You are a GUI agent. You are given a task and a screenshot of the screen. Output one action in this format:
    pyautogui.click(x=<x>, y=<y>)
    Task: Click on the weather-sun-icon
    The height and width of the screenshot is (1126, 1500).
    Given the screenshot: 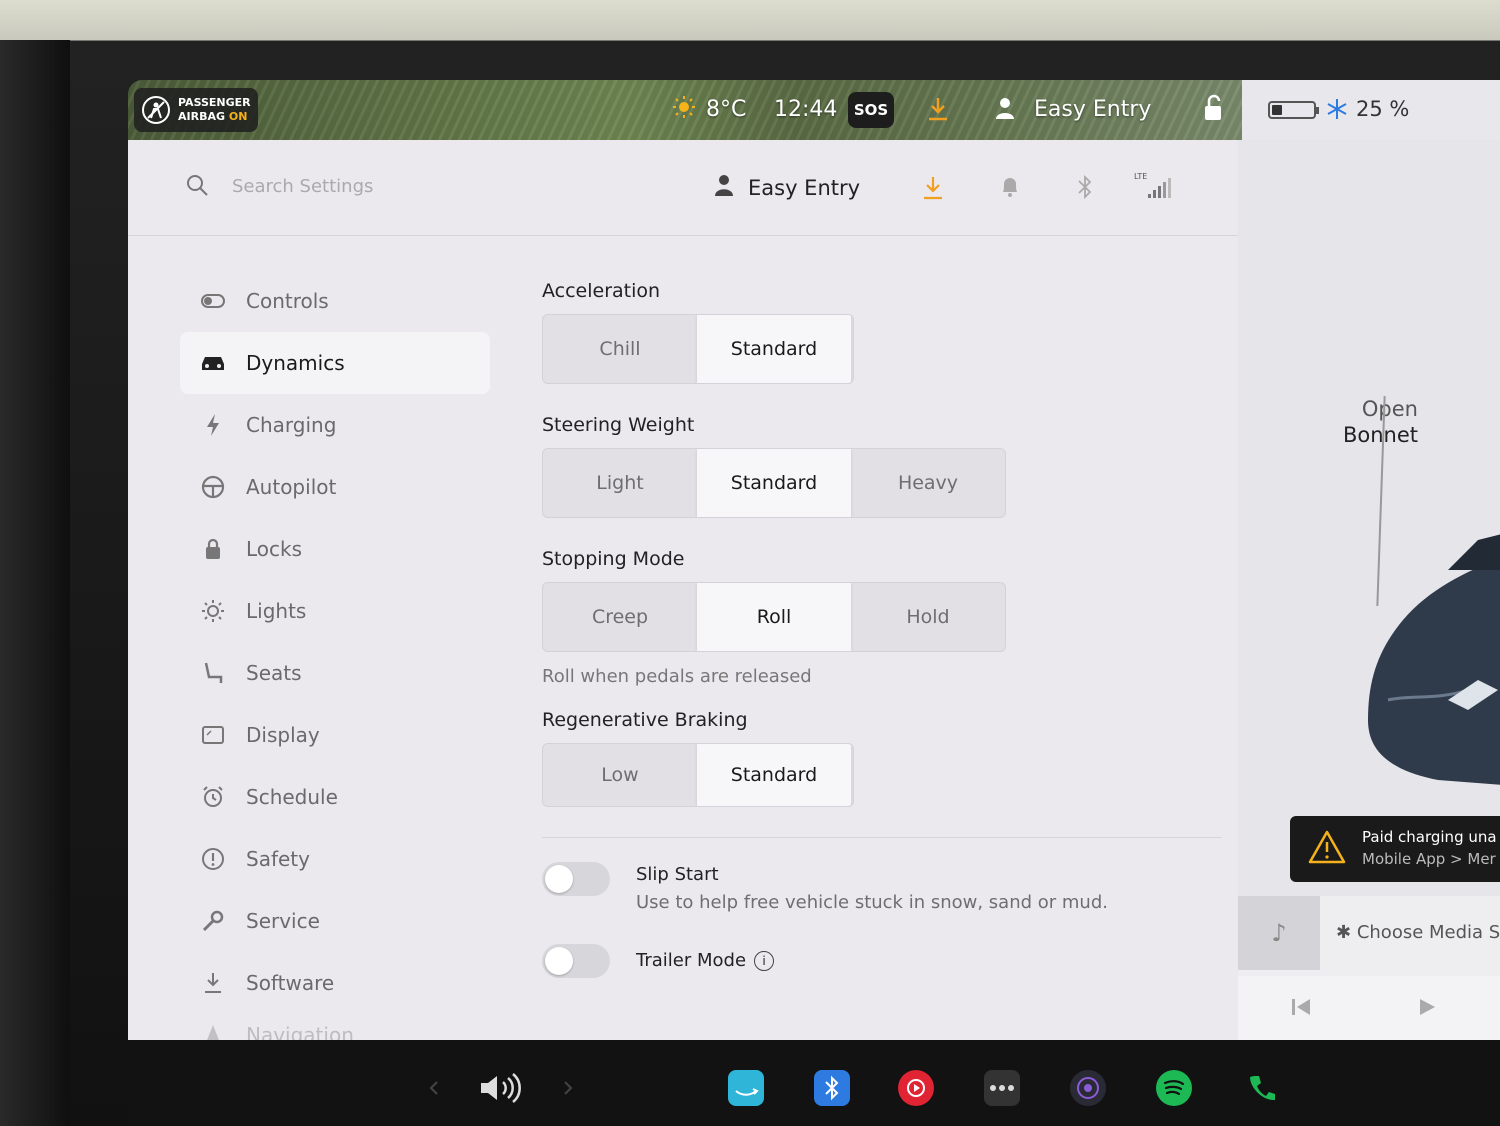 What is the action you would take?
    pyautogui.click(x=684, y=110)
    